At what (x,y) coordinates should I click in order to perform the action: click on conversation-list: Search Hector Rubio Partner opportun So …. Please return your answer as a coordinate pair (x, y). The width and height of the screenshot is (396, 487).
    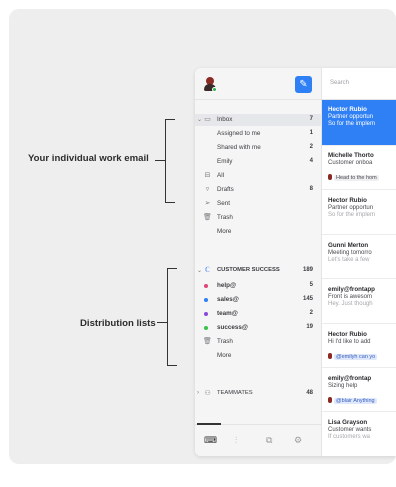
    Looking at the image, I should click on (359, 262).